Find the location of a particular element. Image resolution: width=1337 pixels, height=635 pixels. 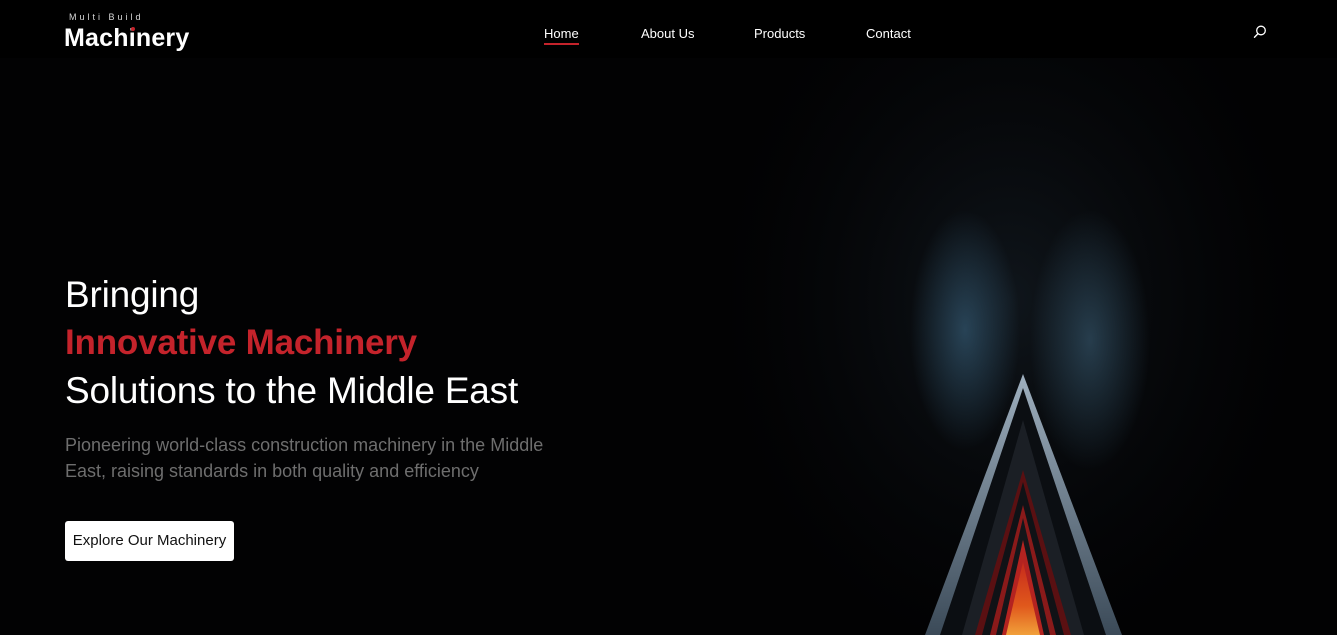

nav-item-label: Products is located at coordinates (780, 33).